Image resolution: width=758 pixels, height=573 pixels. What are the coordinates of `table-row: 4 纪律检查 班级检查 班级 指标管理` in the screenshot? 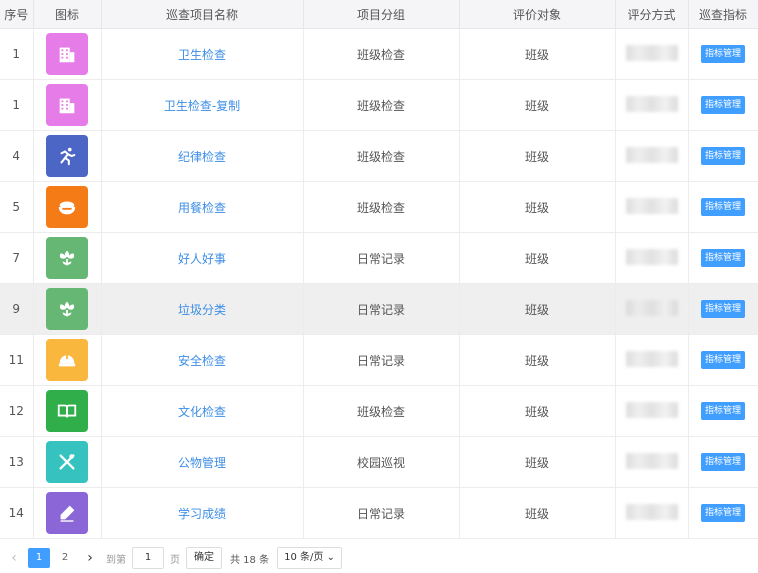 It's located at (379, 156).